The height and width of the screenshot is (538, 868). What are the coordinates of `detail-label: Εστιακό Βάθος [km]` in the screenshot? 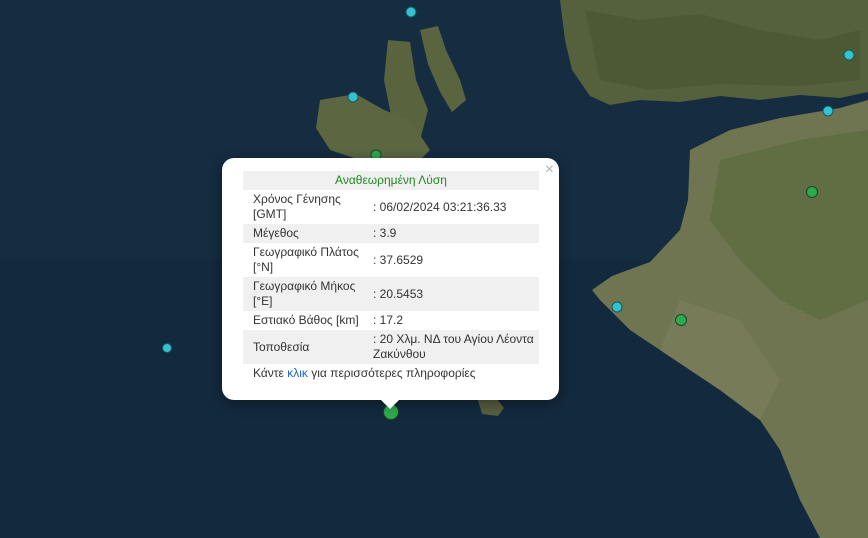 It's located at (306, 320).